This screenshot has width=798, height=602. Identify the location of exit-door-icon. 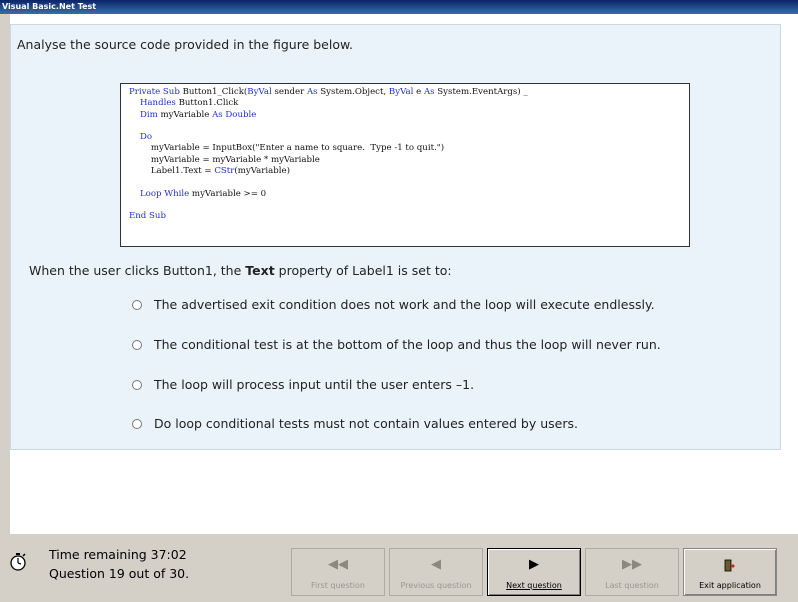
(730, 567).